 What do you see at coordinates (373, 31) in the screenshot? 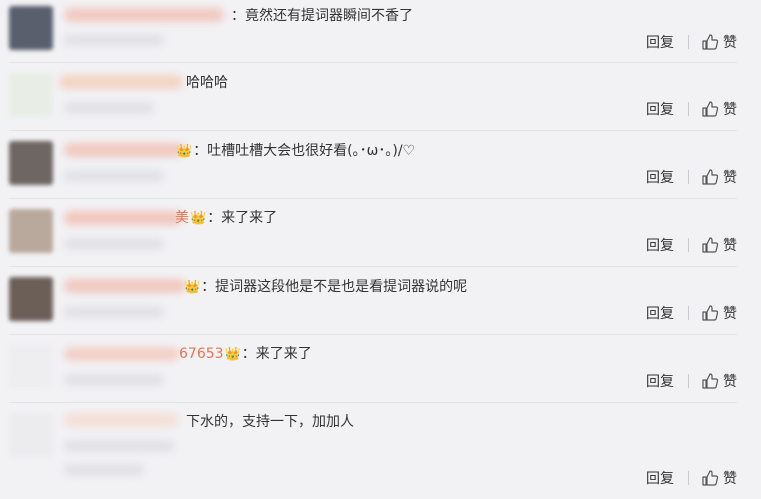
I see `comment-item: ：竟然还有提词器瞬间不香了 回复 赞` at bounding box center [373, 31].